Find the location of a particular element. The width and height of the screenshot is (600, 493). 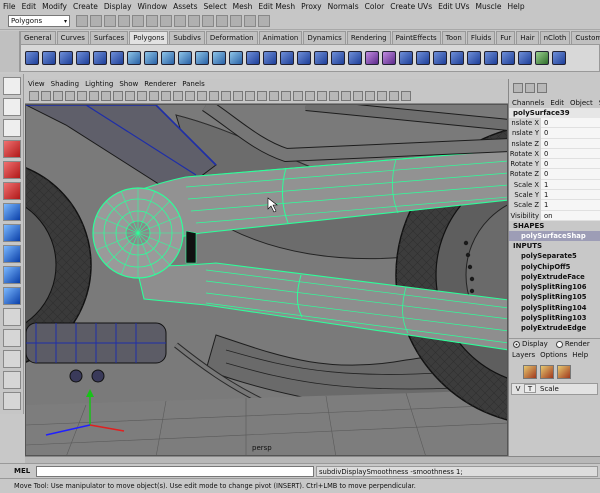

lasso-tool-icon is located at coordinates (11, 107).